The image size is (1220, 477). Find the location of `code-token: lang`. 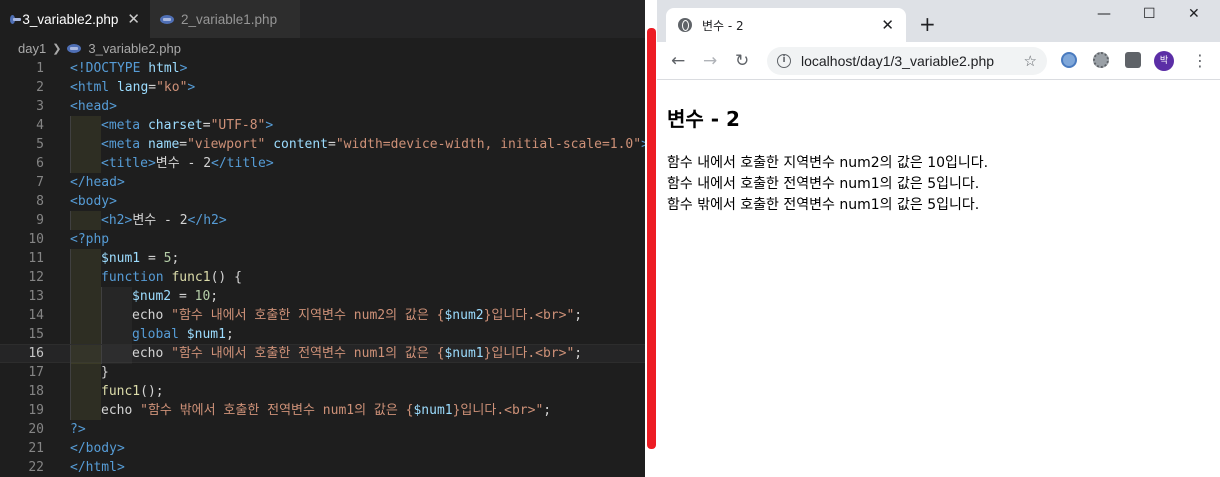

code-token: lang is located at coordinates (132, 87).